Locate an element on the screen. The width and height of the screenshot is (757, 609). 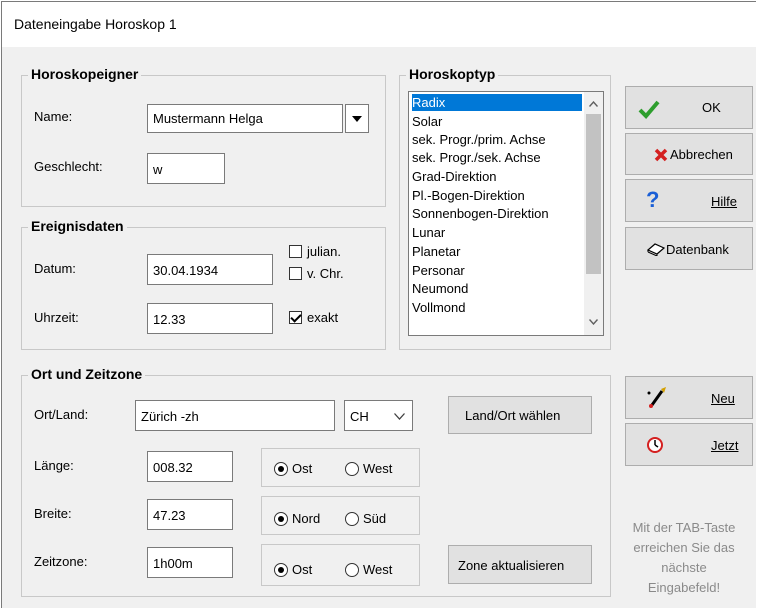
longitude-label: Länge: is located at coordinates (54, 465).